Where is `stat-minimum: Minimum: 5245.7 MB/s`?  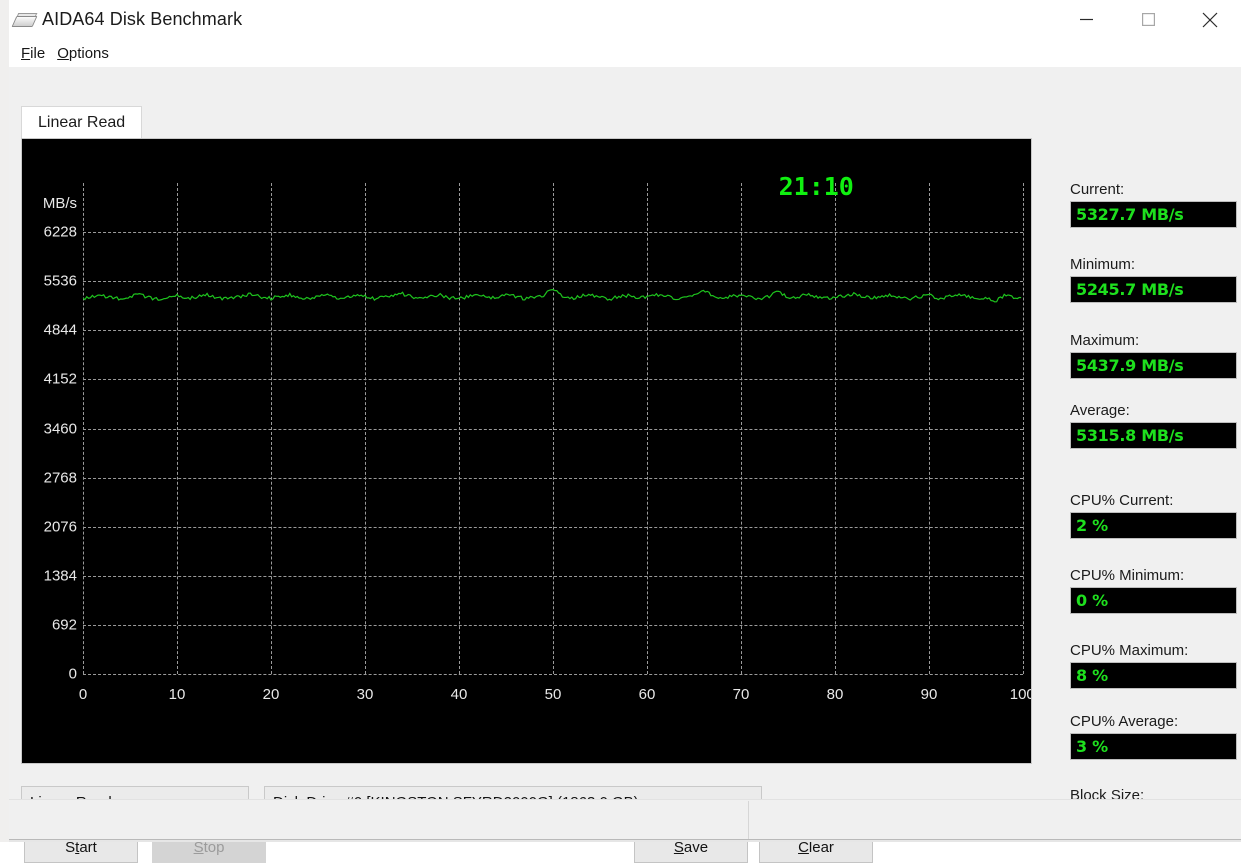
stat-minimum: Minimum: 5245.7 MB/s is located at coordinates (1153, 279).